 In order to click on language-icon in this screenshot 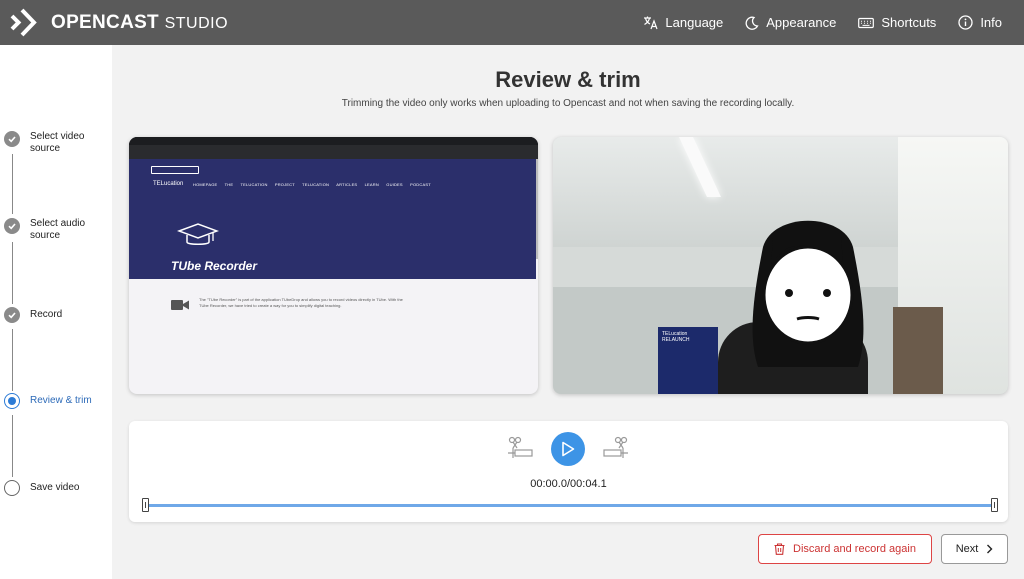, I will do `click(651, 23)`.